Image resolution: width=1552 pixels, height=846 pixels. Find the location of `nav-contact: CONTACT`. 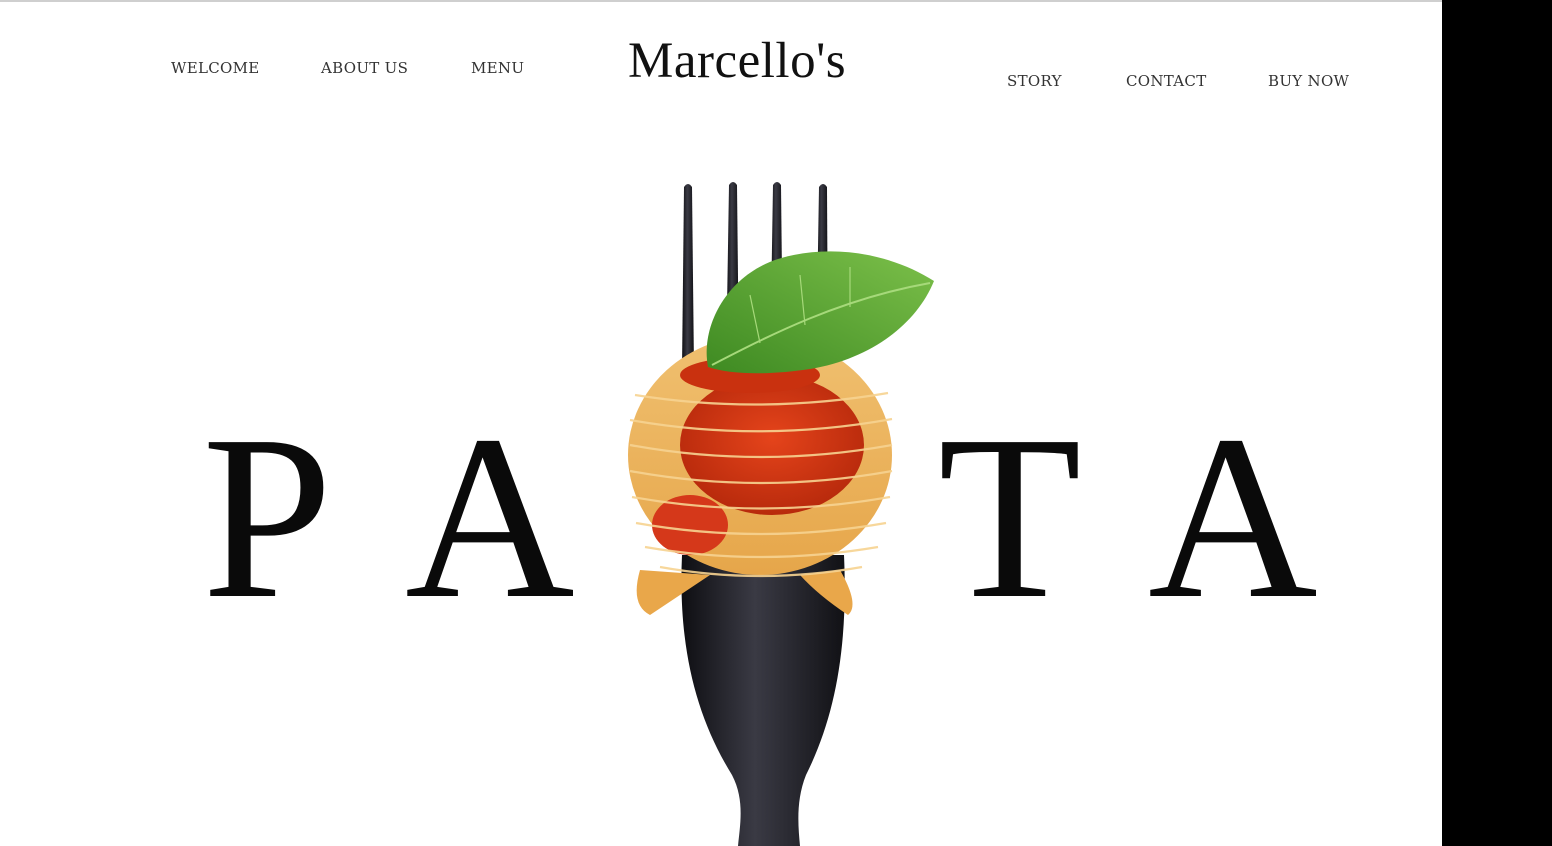

nav-contact: CONTACT is located at coordinates (1166, 81).